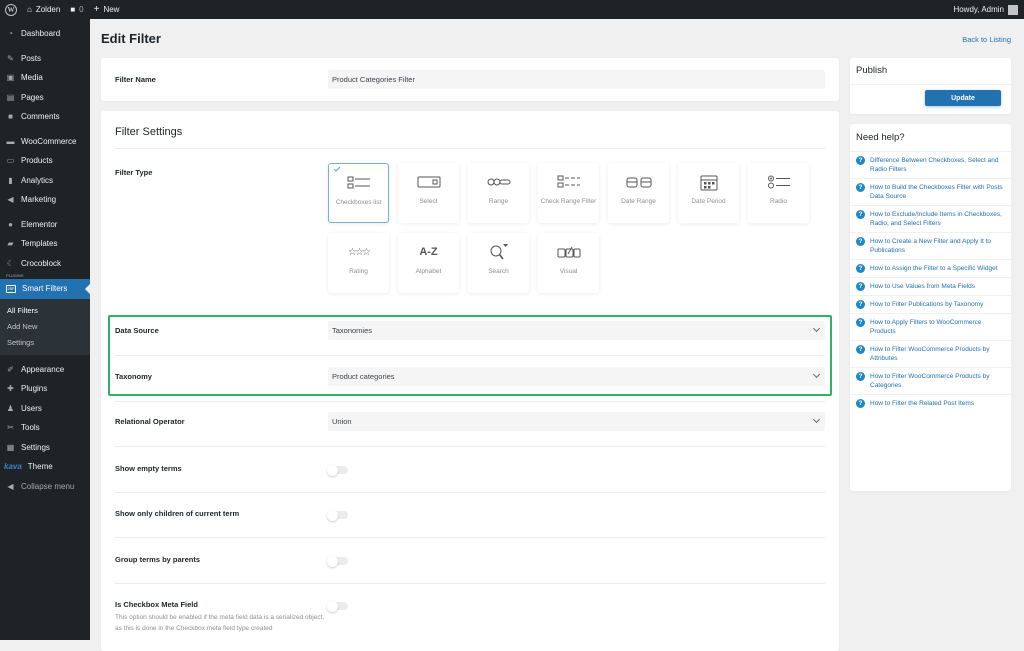 The width and height of the screenshot is (1024, 651). What do you see at coordinates (39, 200) in the screenshot?
I see `sidebar-item-label: Marketing` at bounding box center [39, 200].